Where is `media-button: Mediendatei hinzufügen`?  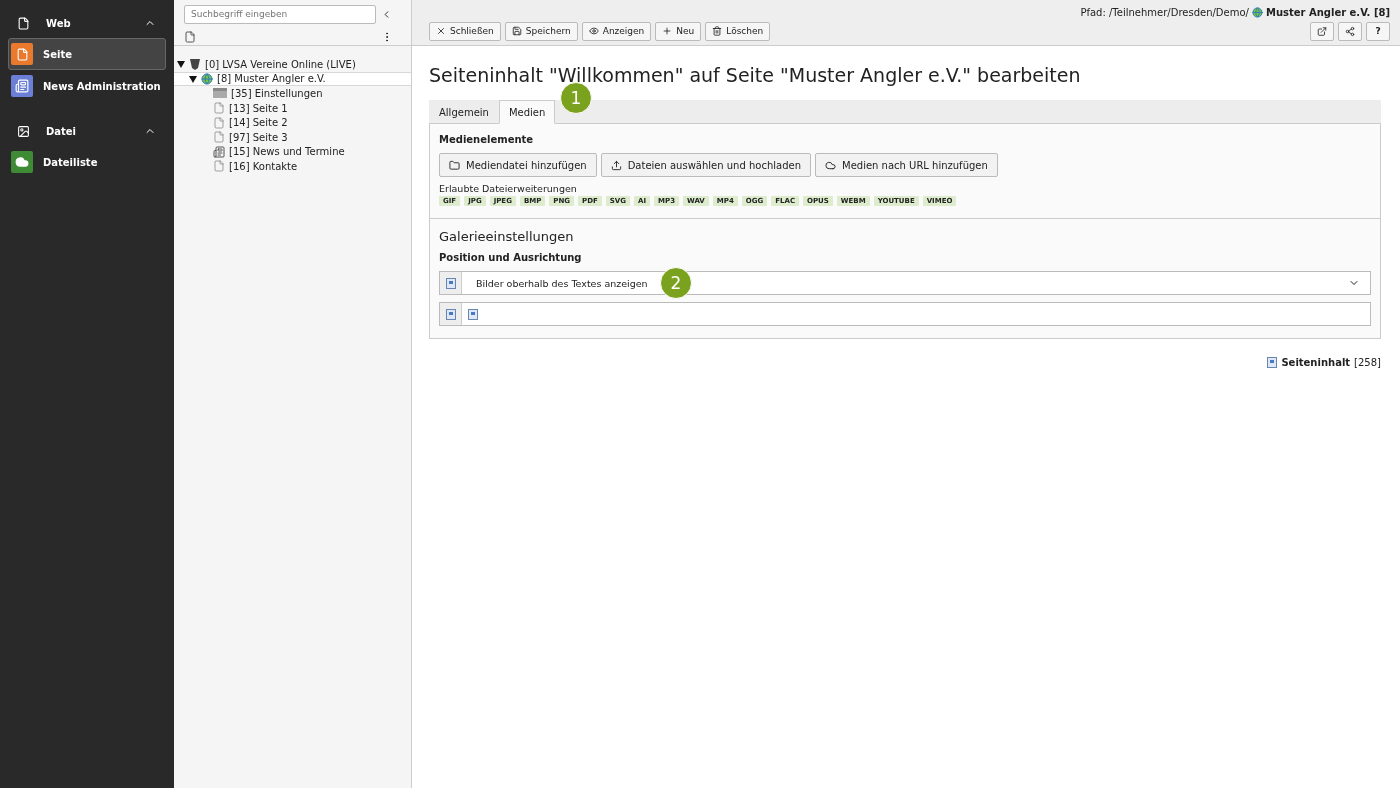 media-button: Mediendatei hinzufügen is located at coordinates (518, 165).